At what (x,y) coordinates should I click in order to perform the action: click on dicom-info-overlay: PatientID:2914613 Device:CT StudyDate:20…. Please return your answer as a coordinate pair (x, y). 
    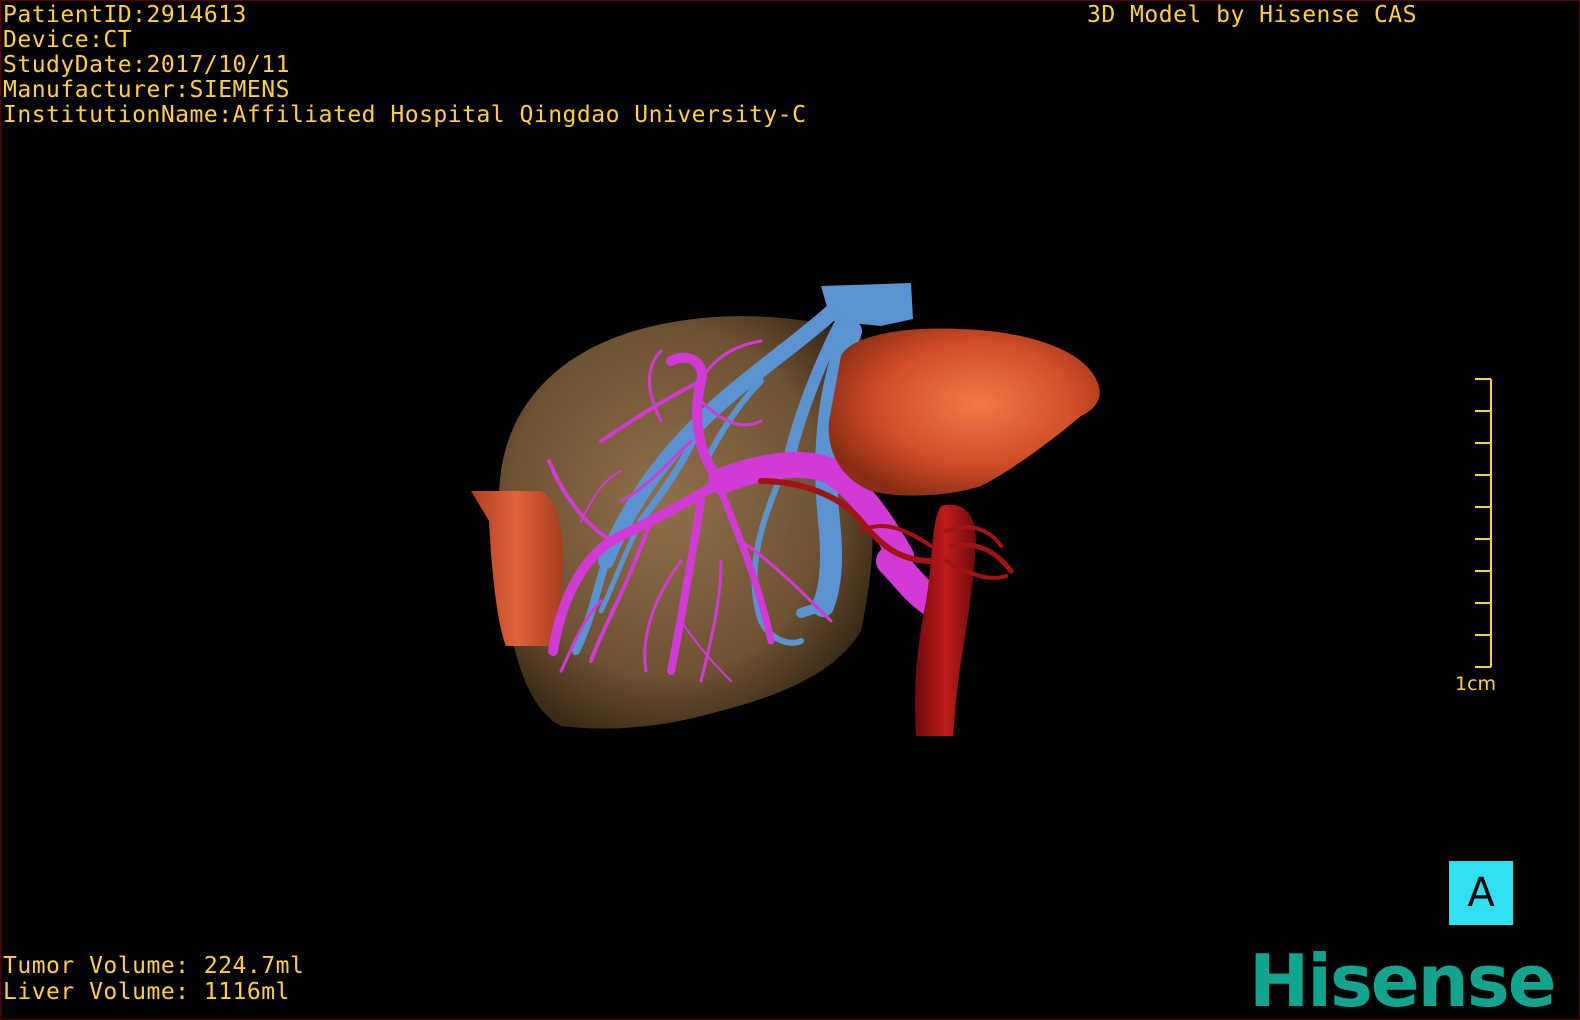
    Looking at the image, I should click on (404, 65).